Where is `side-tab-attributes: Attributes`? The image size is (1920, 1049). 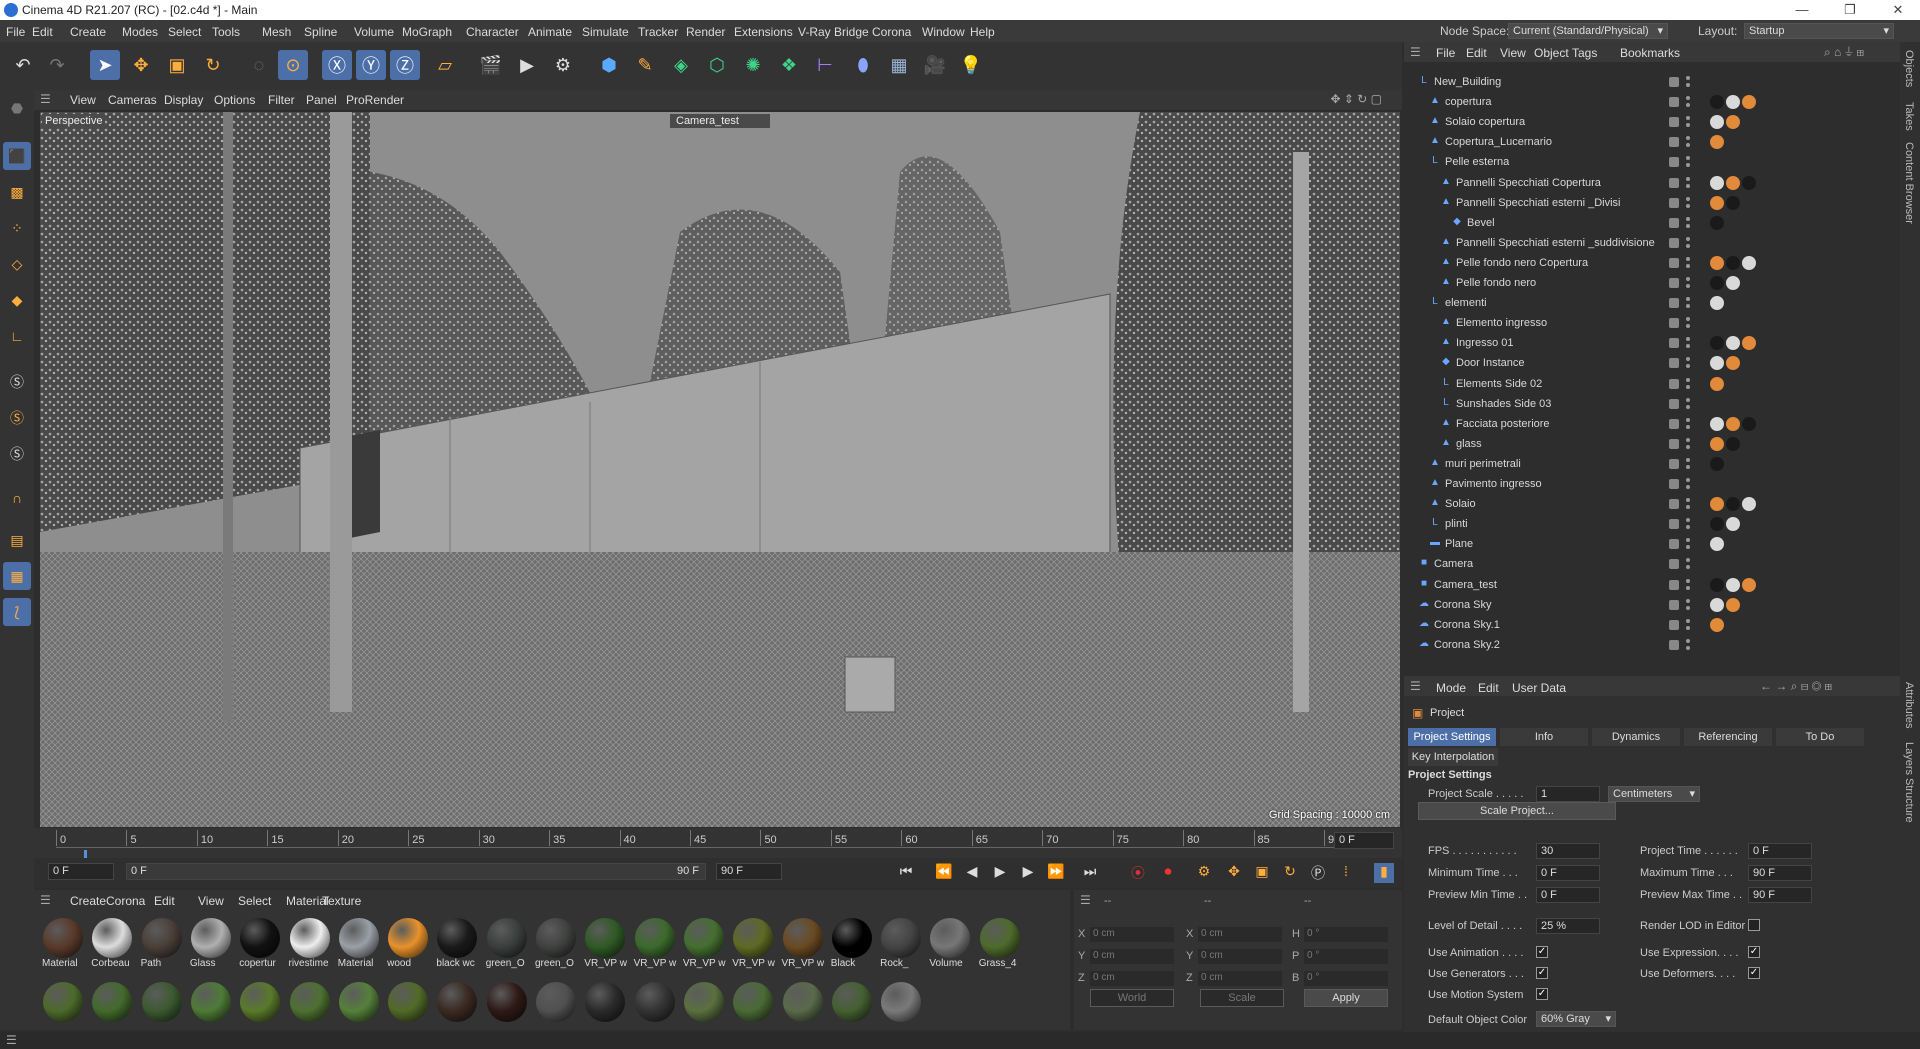
side-tab-attributes: Attributes is located at coordinates (1909, 705).